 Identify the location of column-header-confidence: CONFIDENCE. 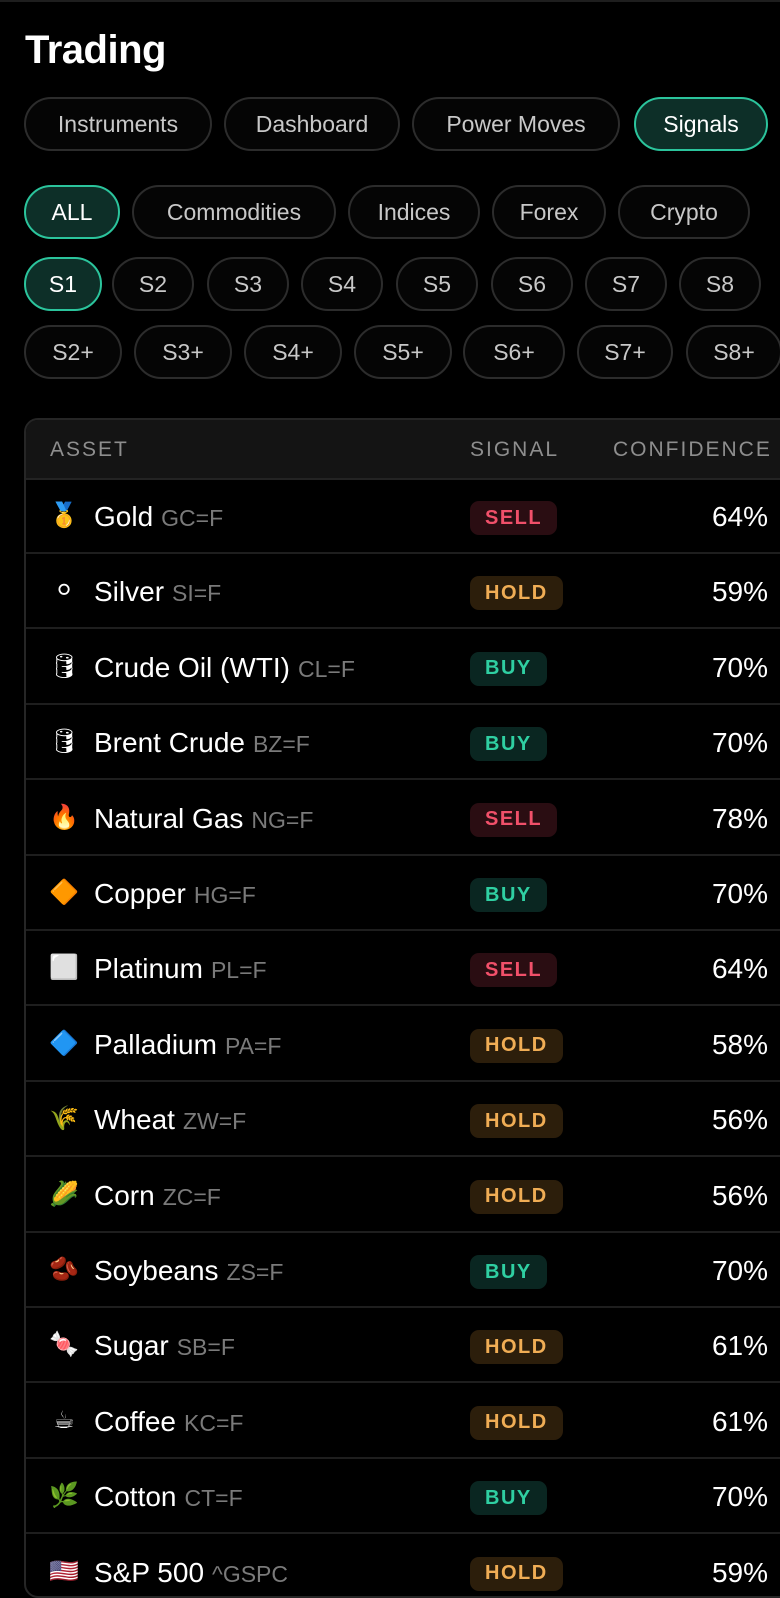
(692, 450).